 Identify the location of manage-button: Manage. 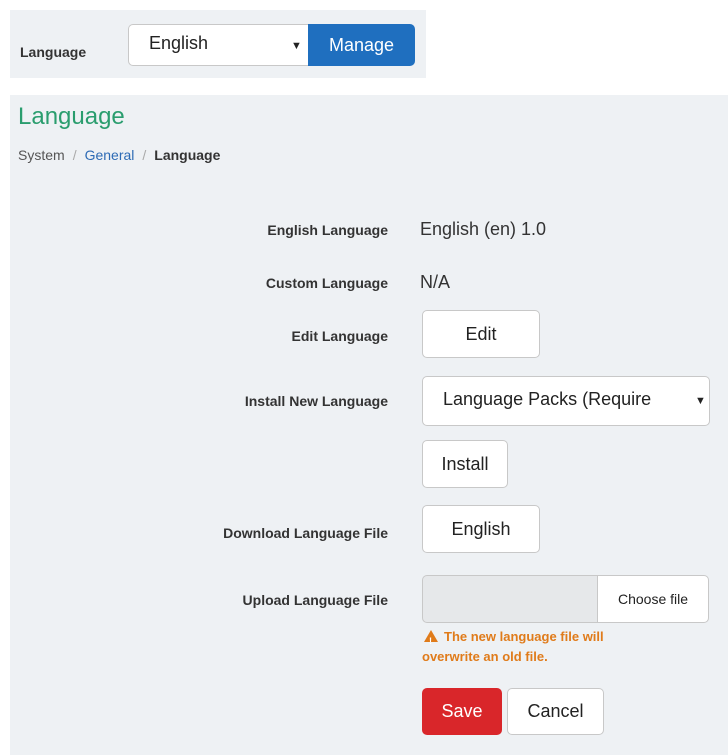
(361, 45).